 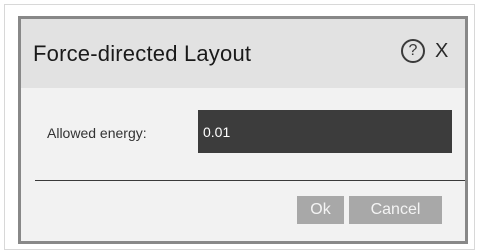 What do you see at coordinates (413, 51) in the screenshot?
I see `help-icon: ?` at bounding box center [413, 51].